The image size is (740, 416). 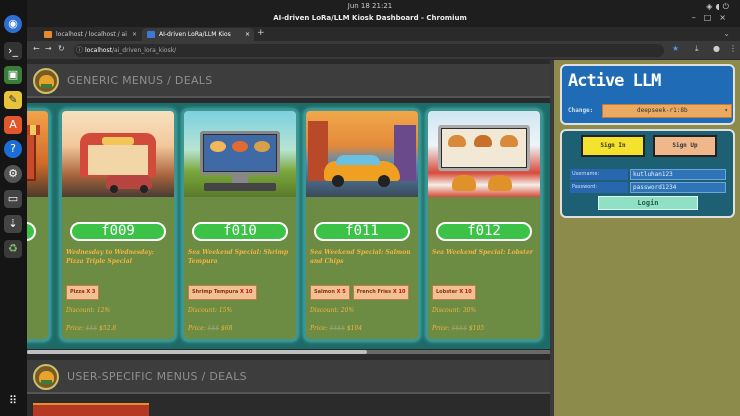 What do you see at coordinates (36, 48) in the screenshot?
I see `back-icon: ←` at bounding box center [36, 48].